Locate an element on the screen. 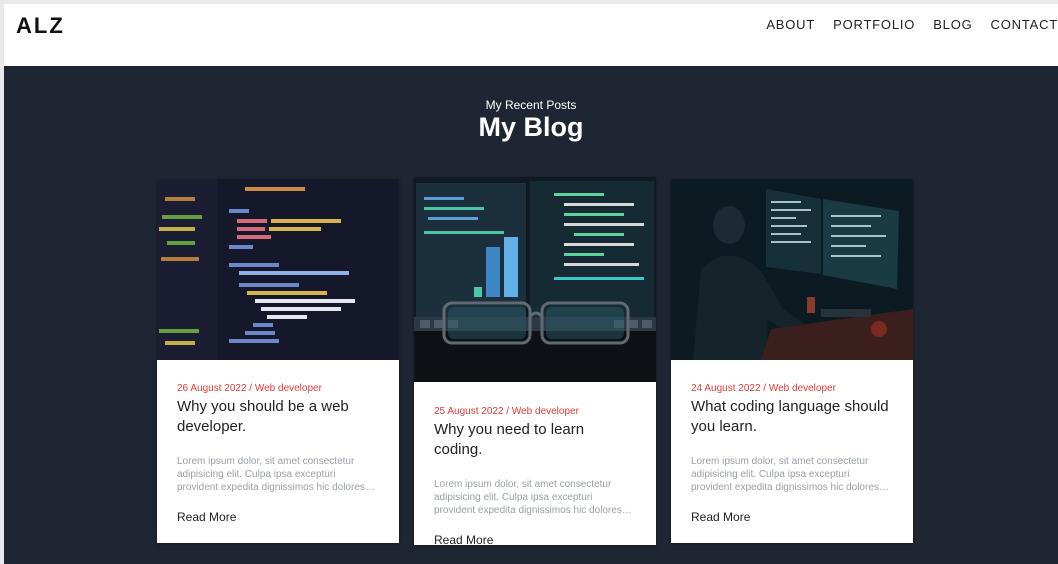 This screenshot has height=564, width=1058. post-title: Why you need to learn coding. is located at coordinates (535, 440).